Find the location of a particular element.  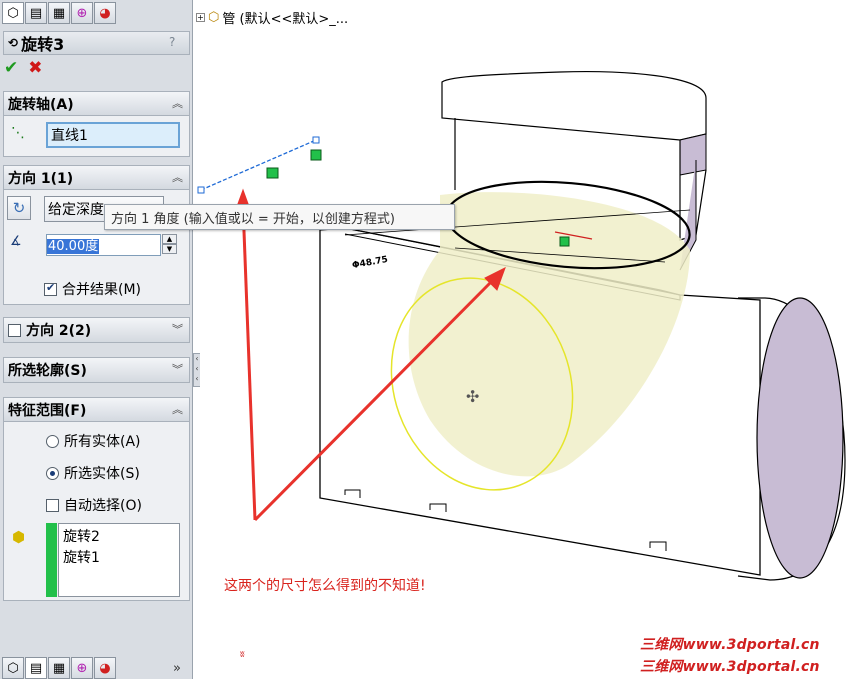

part-icon: ⬡ is located at coordinates (214, 17).